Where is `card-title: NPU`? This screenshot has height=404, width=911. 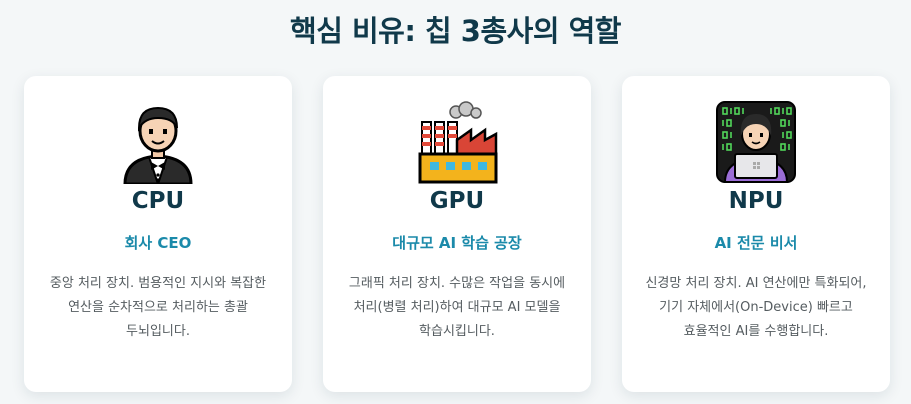
card-title: NPU is located at coordinates (756, 201).